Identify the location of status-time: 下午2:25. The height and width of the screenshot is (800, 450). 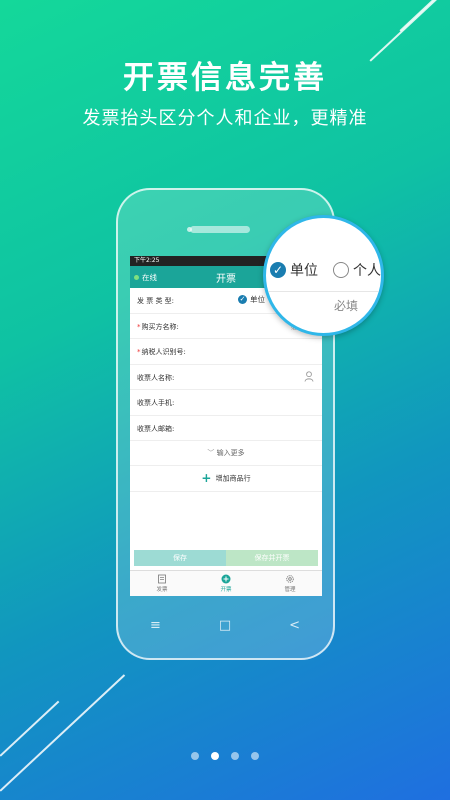
(147, 260).